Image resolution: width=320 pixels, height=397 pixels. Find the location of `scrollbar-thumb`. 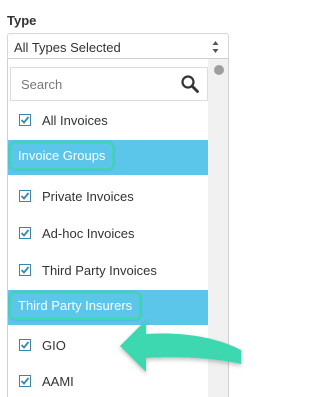

scrollbar-thumb is located at coordinates (219, 70).